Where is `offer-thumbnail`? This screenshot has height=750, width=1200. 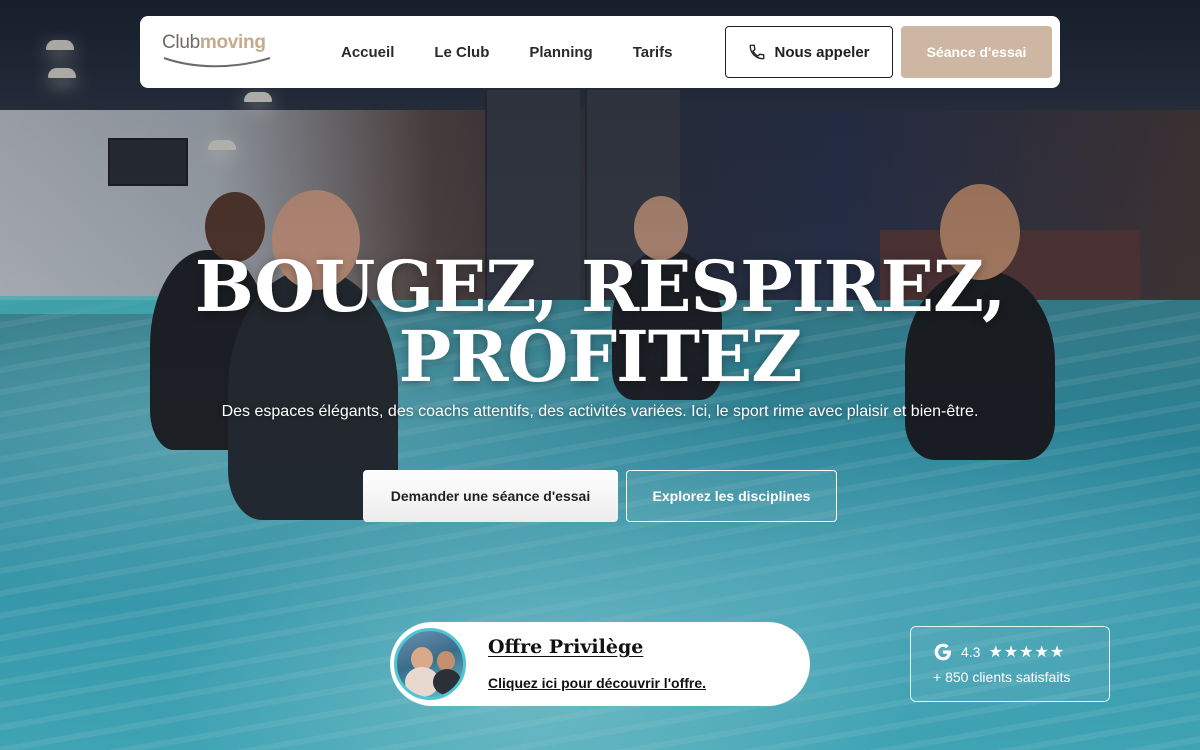 offer-thumbnail is located at coordinates (430, 664).